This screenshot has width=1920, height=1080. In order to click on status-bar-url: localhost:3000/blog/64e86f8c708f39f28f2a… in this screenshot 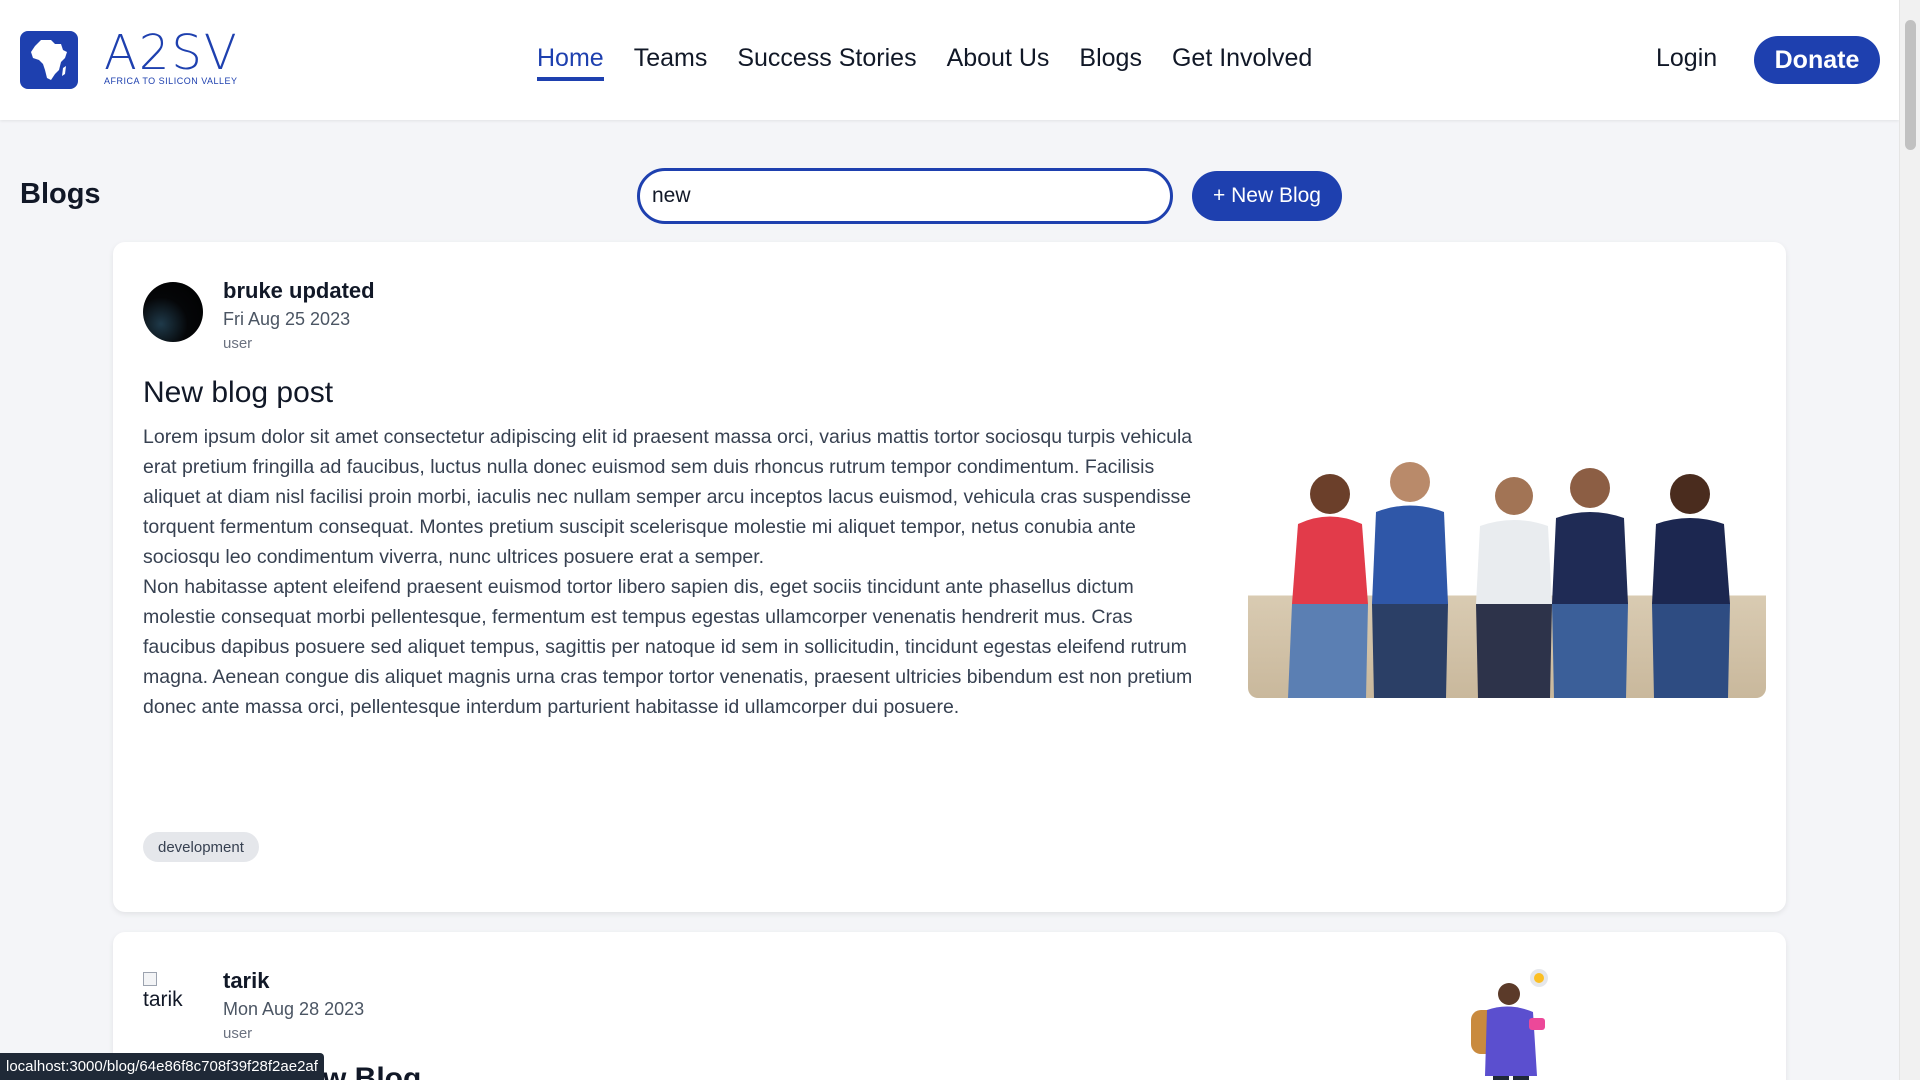, I will do `click(162, 1066)`.